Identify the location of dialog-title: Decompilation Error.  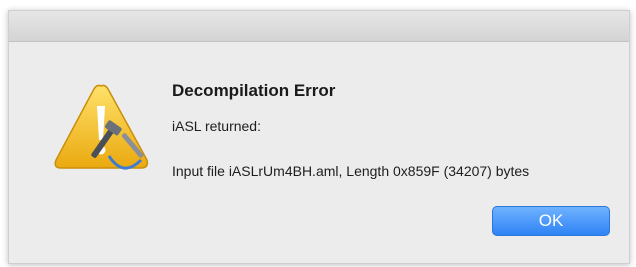
(254, 90).